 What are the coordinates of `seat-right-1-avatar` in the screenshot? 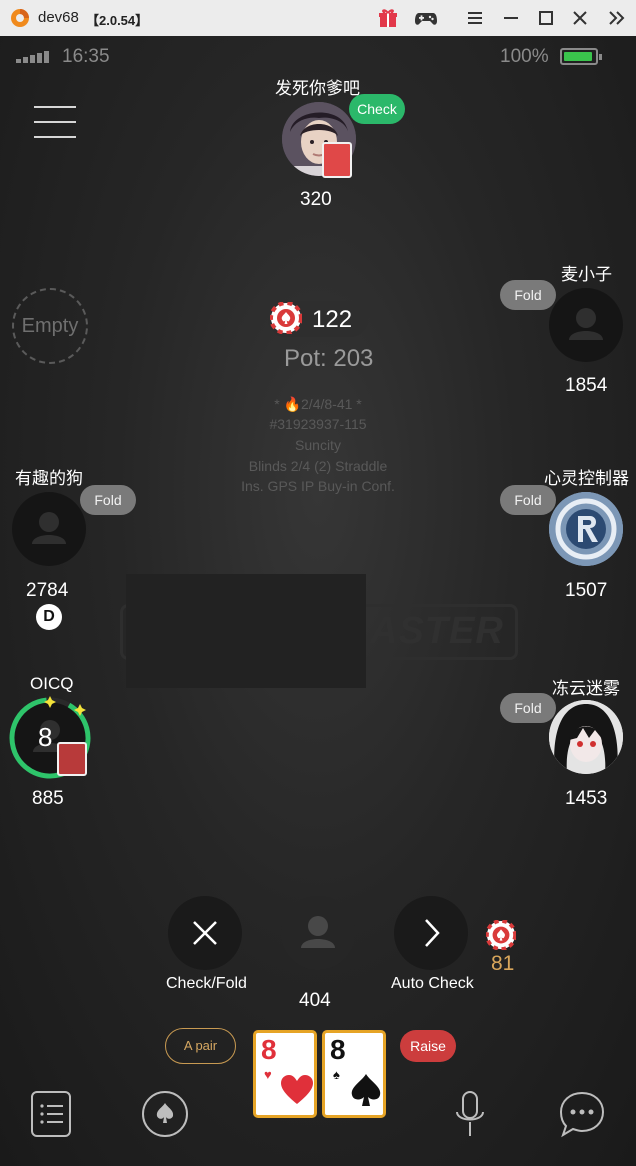 It's located at (586, 325).